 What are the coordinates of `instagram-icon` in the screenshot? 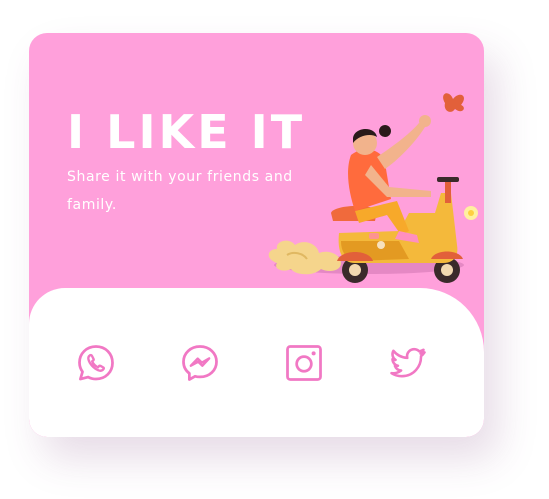 It's located at (304, 363).